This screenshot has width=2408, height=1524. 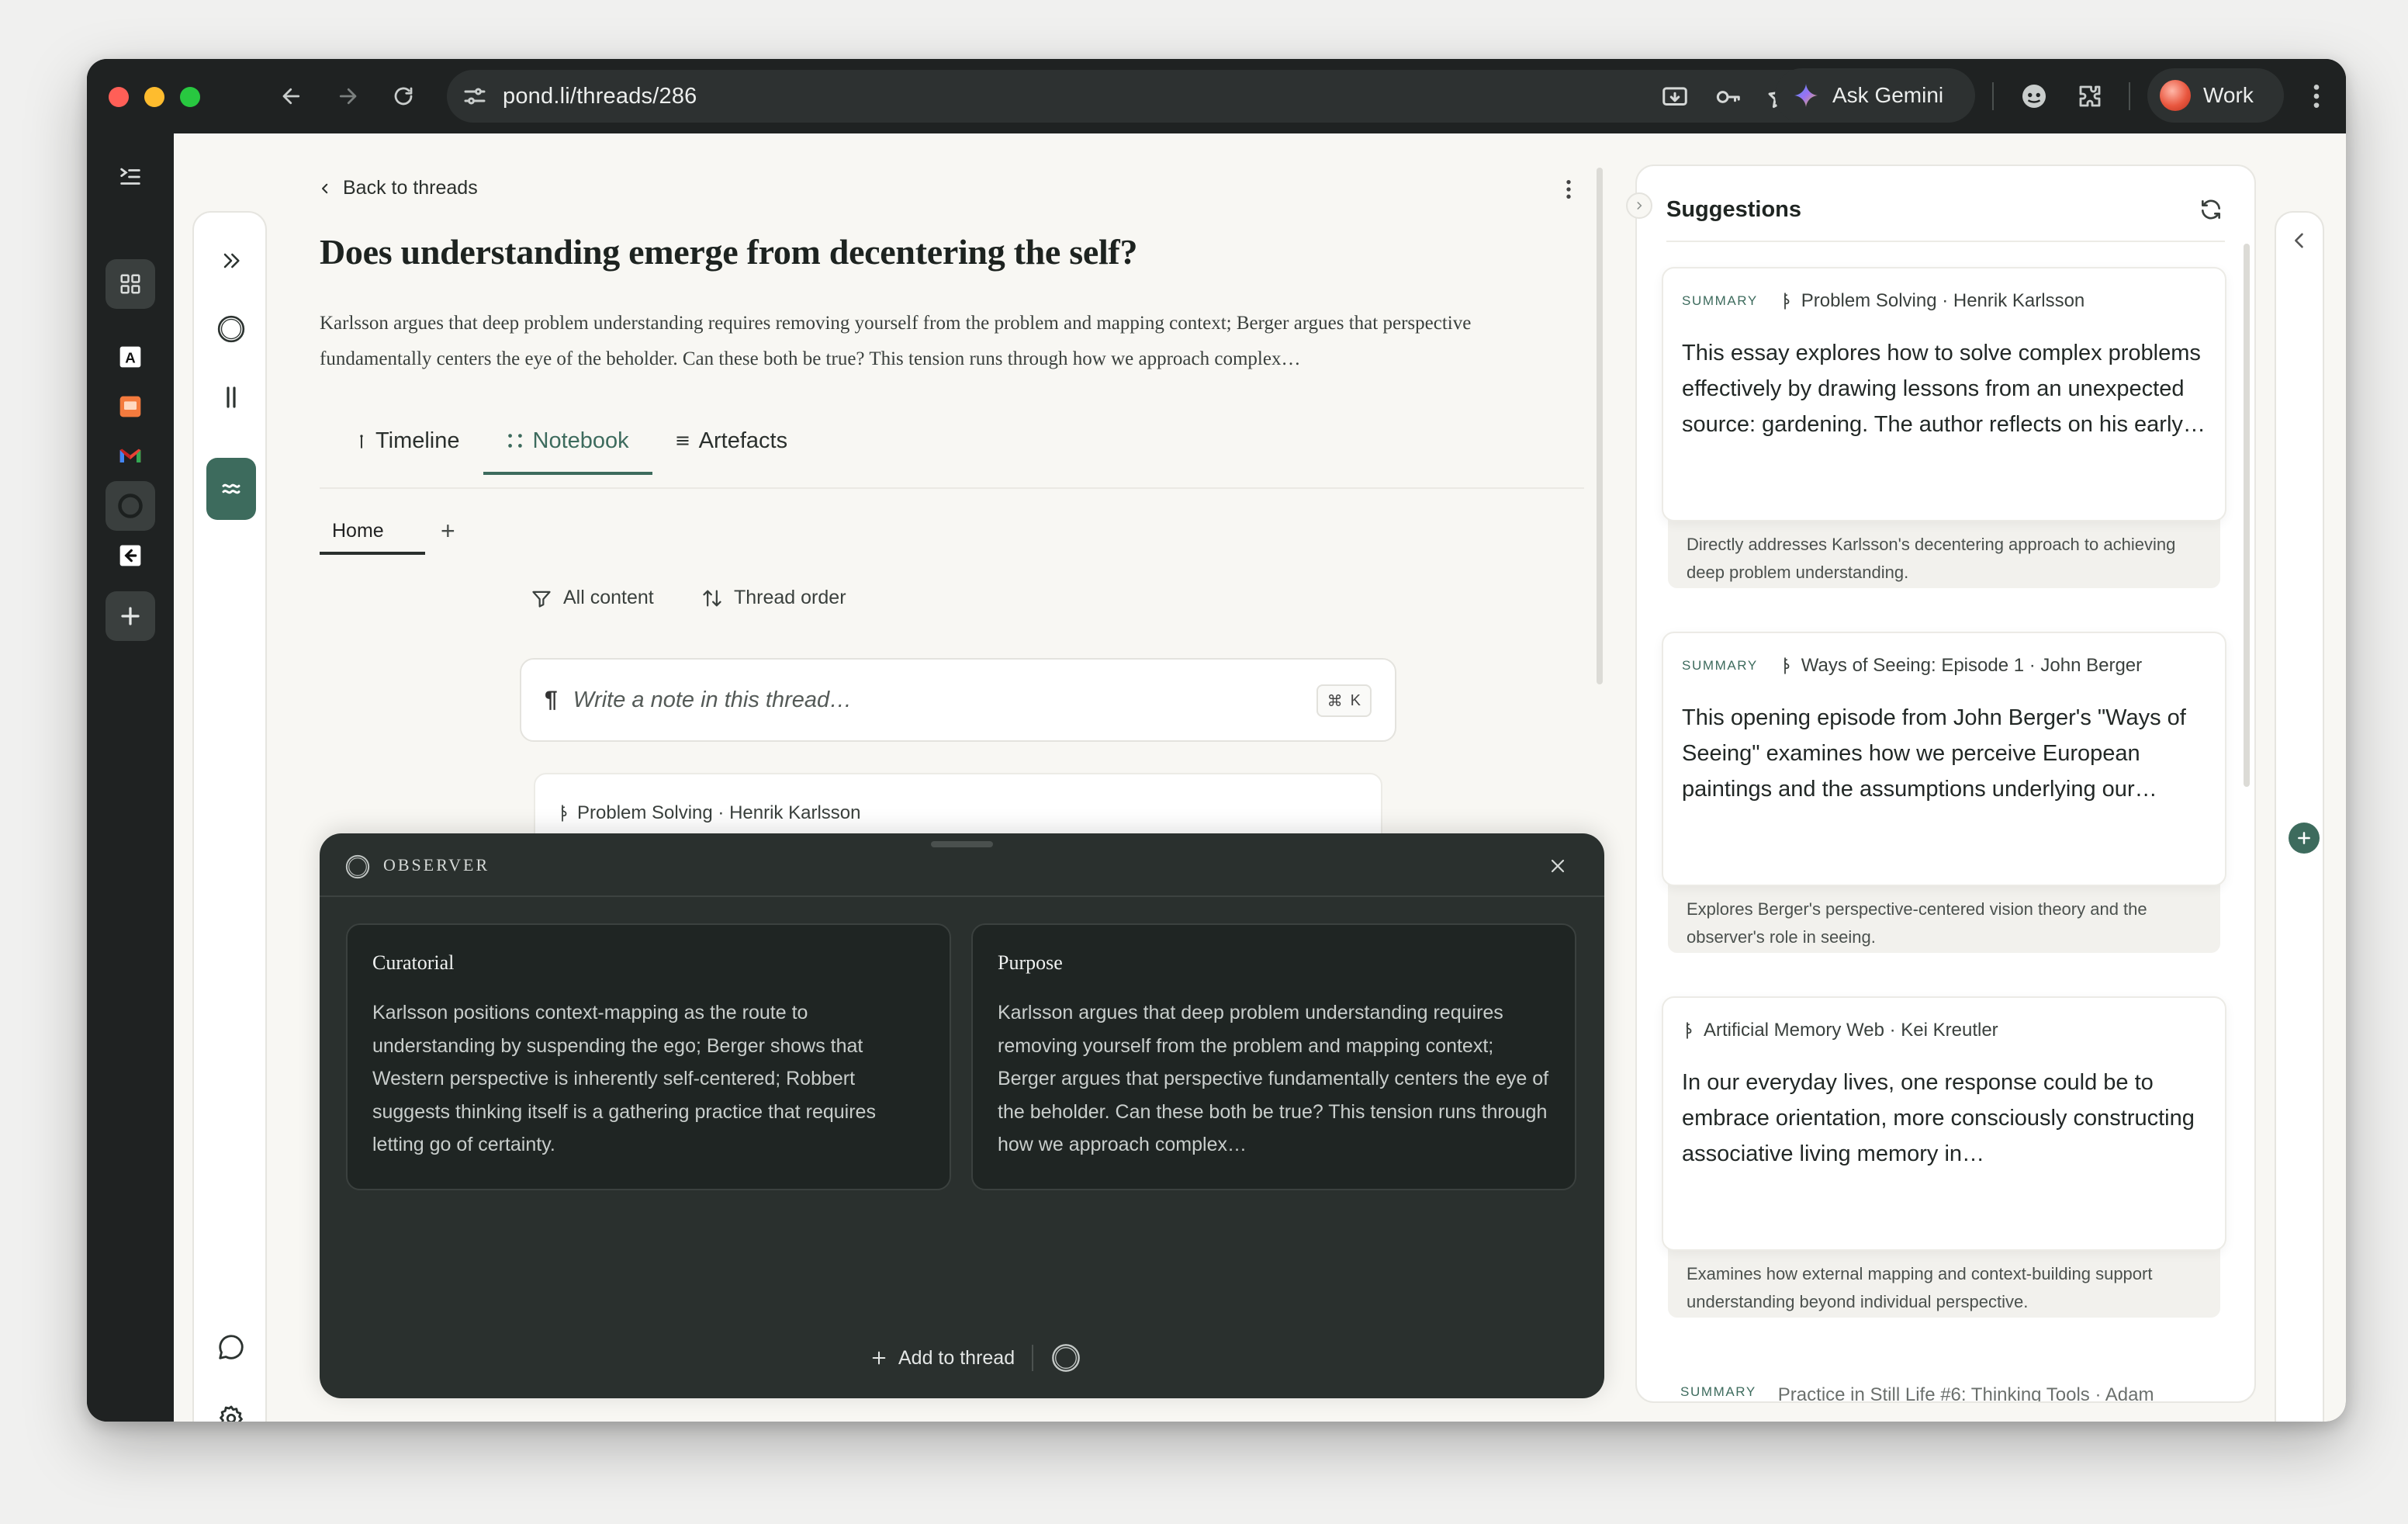 I want to click on profile-label: Work, so click(x=2228, y=95).